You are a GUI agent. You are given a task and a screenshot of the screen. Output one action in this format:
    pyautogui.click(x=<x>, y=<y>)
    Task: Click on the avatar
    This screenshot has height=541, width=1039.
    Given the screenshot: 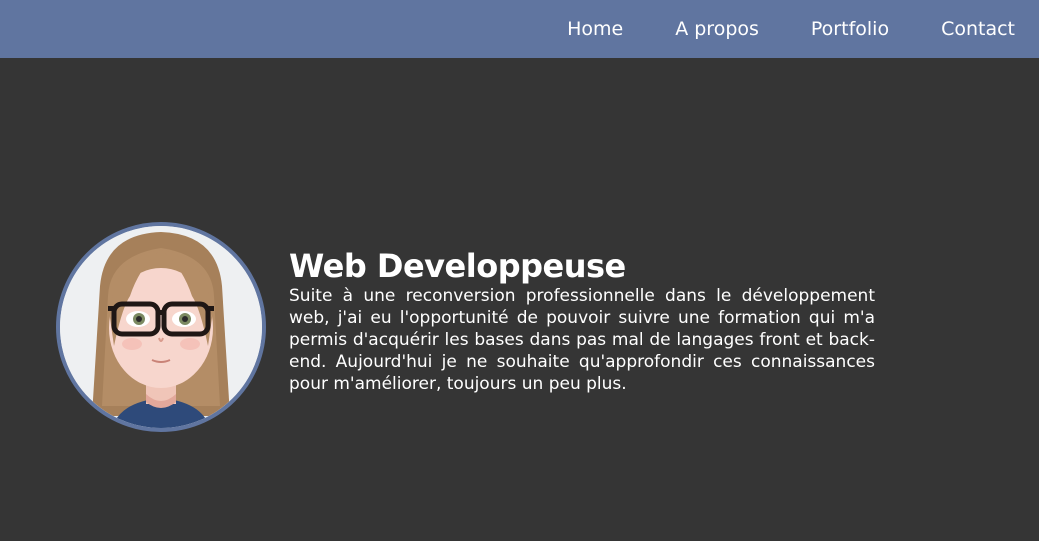 What is the action you would take?
    pyautogui.click(x=161, y=327)
    